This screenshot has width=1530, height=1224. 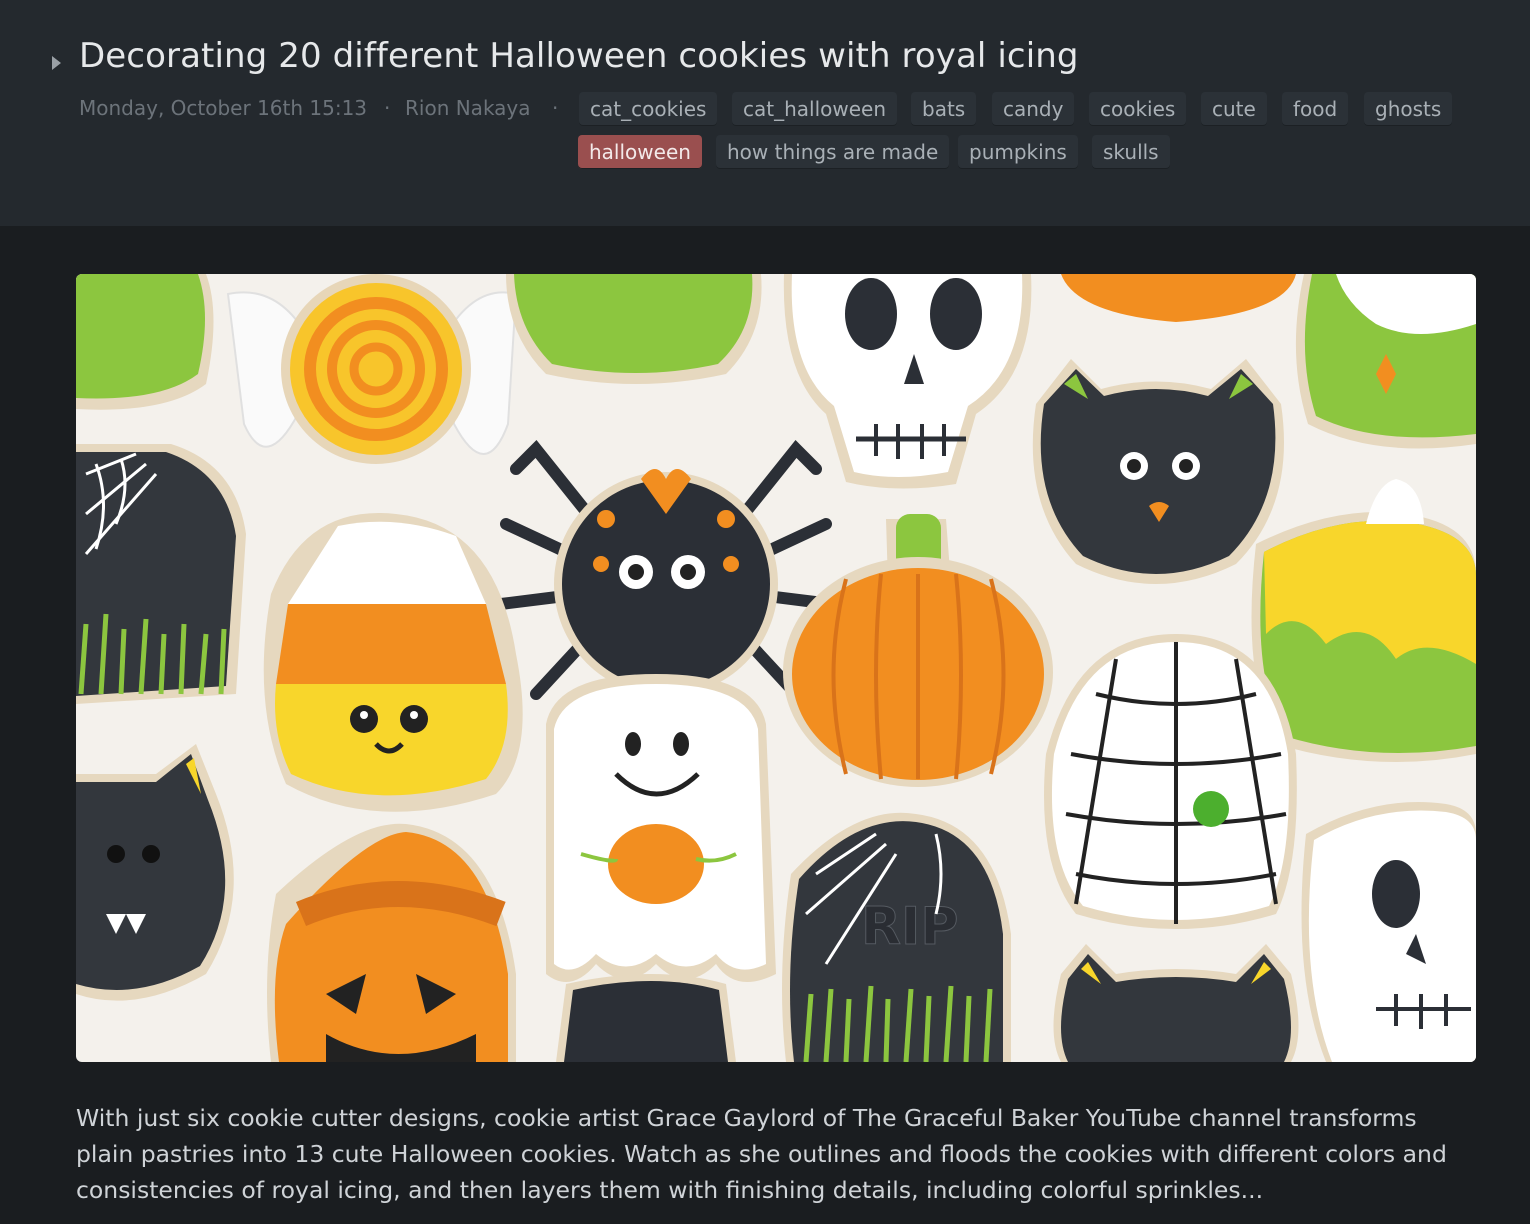 What do you see at coordinates (1234, 109) in the screenshot?
I see `tag-cute: cute` at bounding box center [1234, 109].